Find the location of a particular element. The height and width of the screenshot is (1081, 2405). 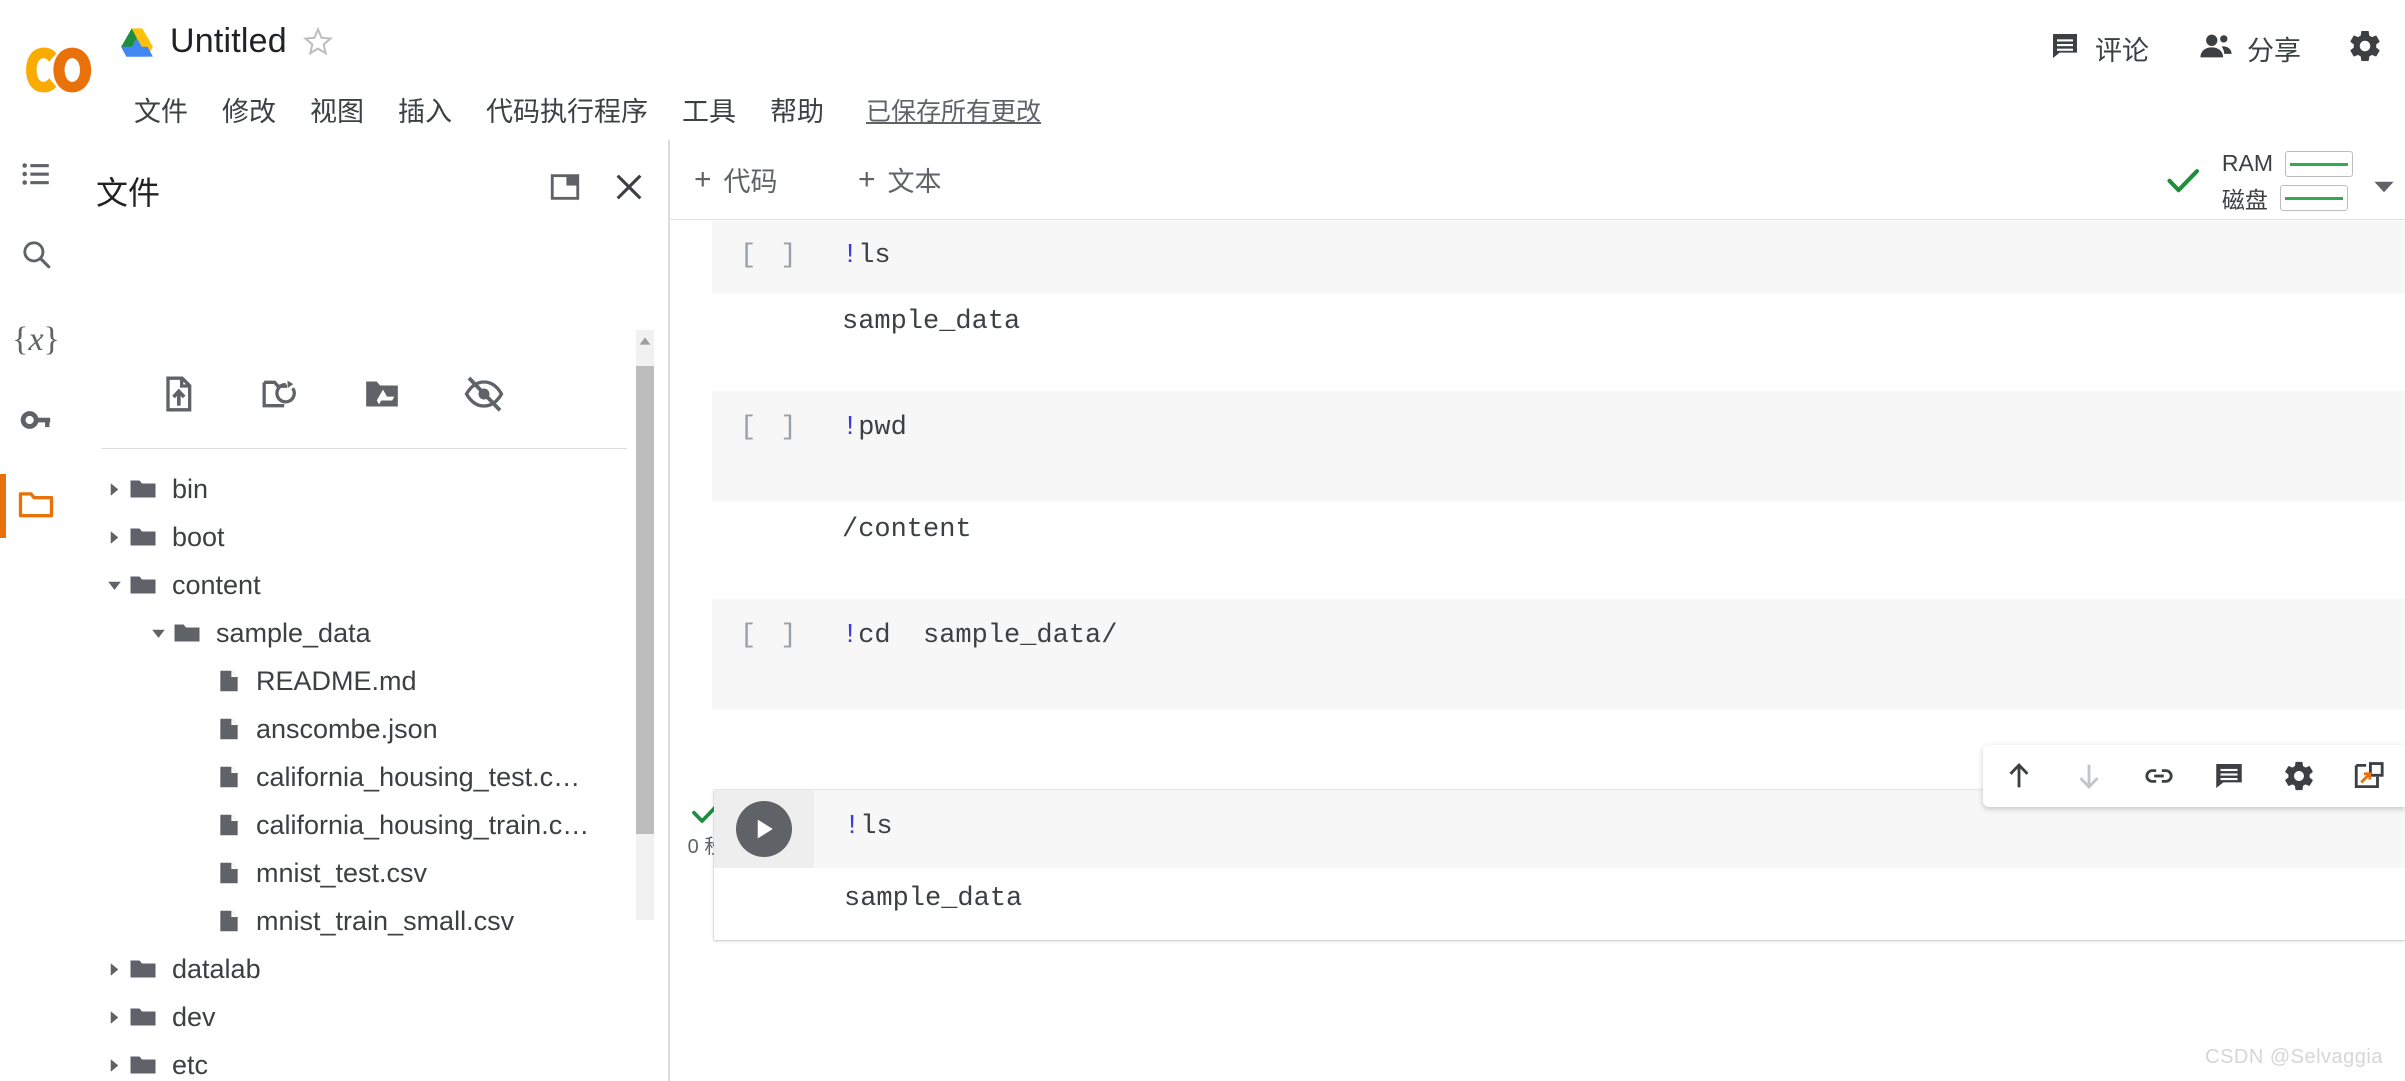

menu-runtime: 代码执行程序 is located at coordinates (567, 109).